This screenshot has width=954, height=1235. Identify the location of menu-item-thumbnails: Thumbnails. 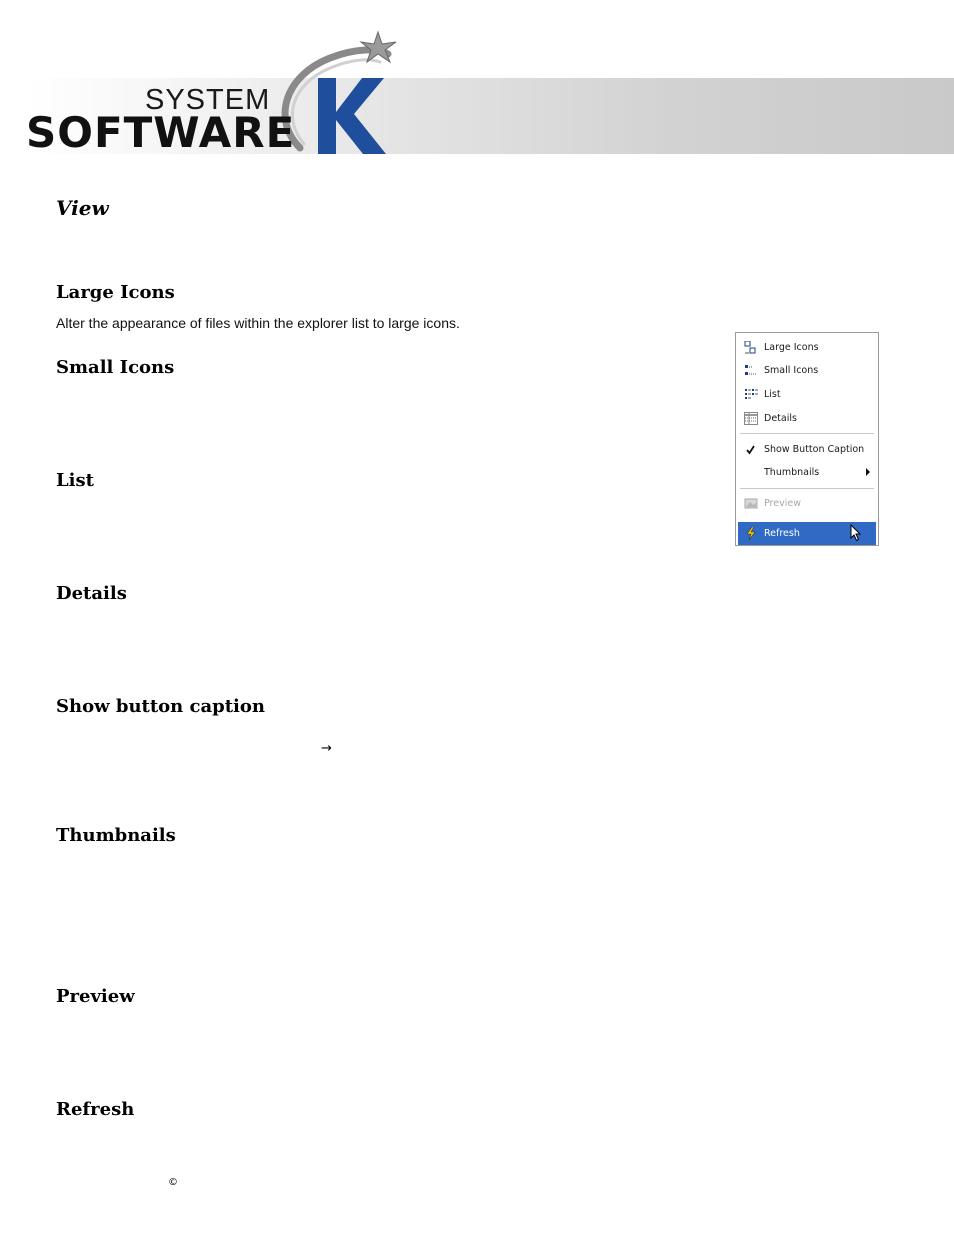
(807, 472).